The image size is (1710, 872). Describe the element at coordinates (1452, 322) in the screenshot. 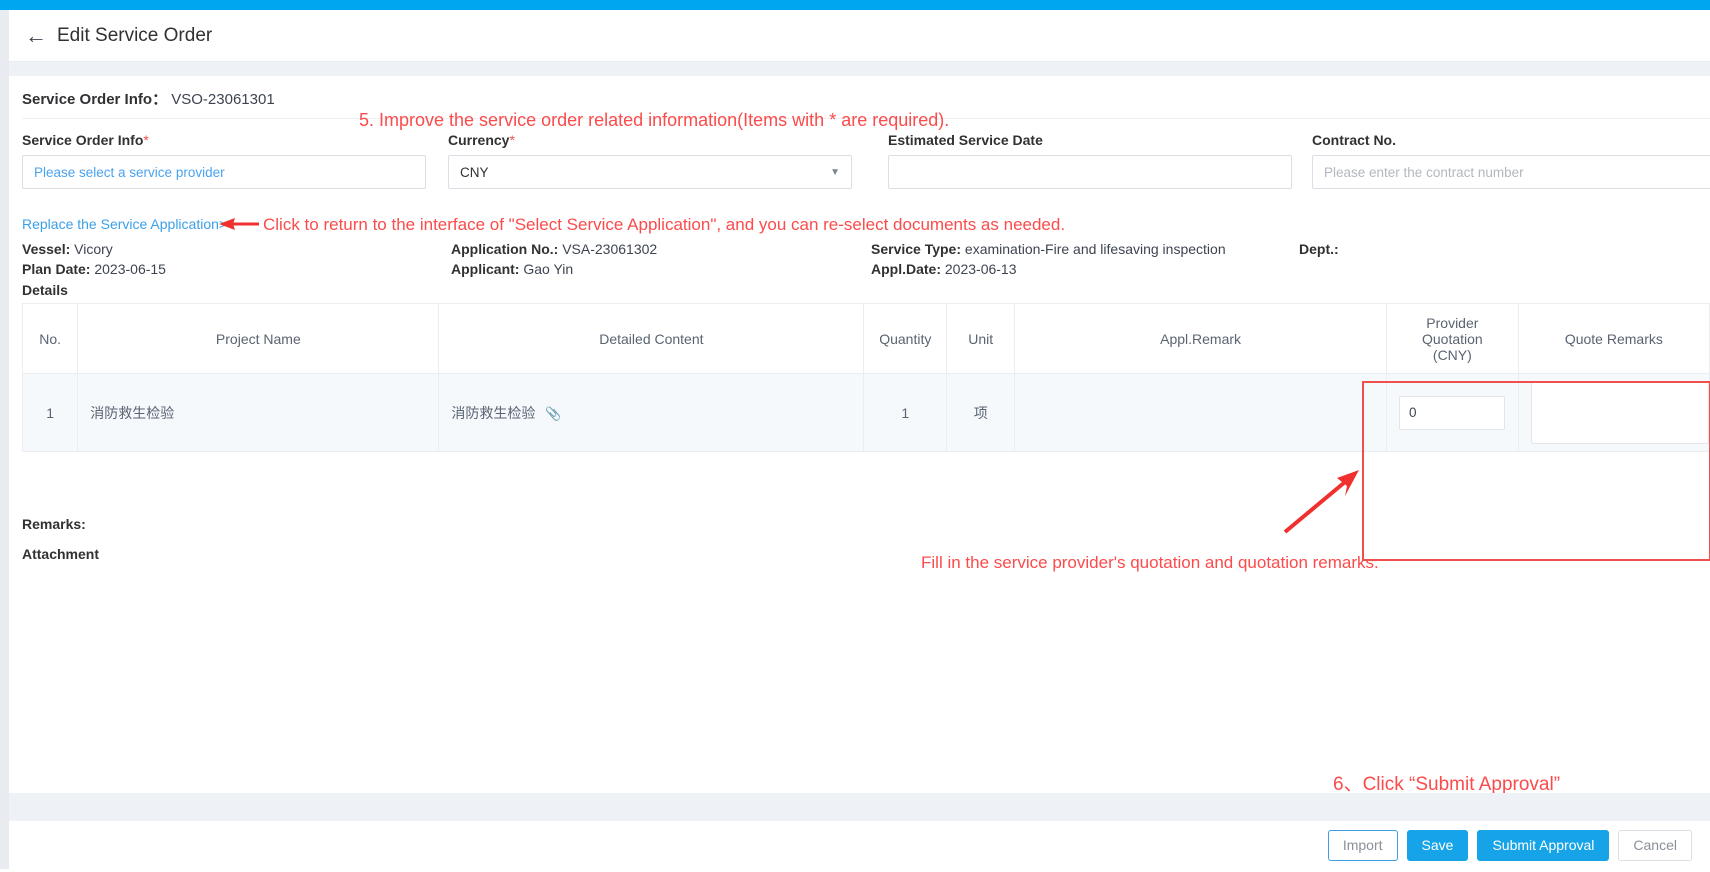

I see `col-provider-quotation-line1: Provider` at that location.